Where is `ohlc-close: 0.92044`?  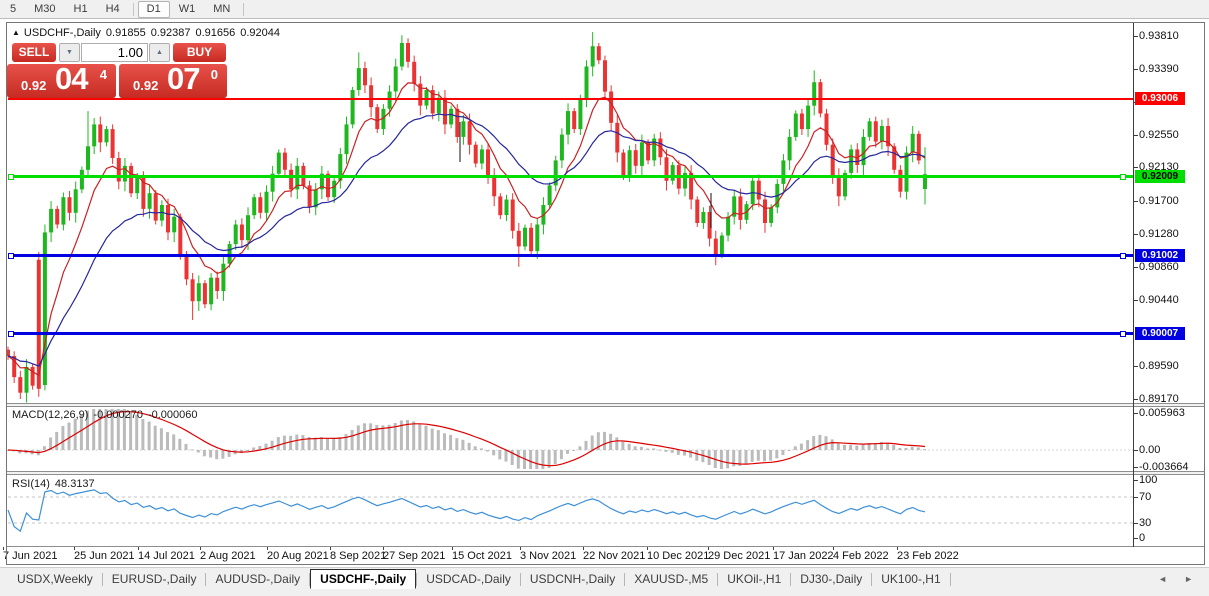 ohlc-close: 0.92044 is located at coordinates (260, 33).